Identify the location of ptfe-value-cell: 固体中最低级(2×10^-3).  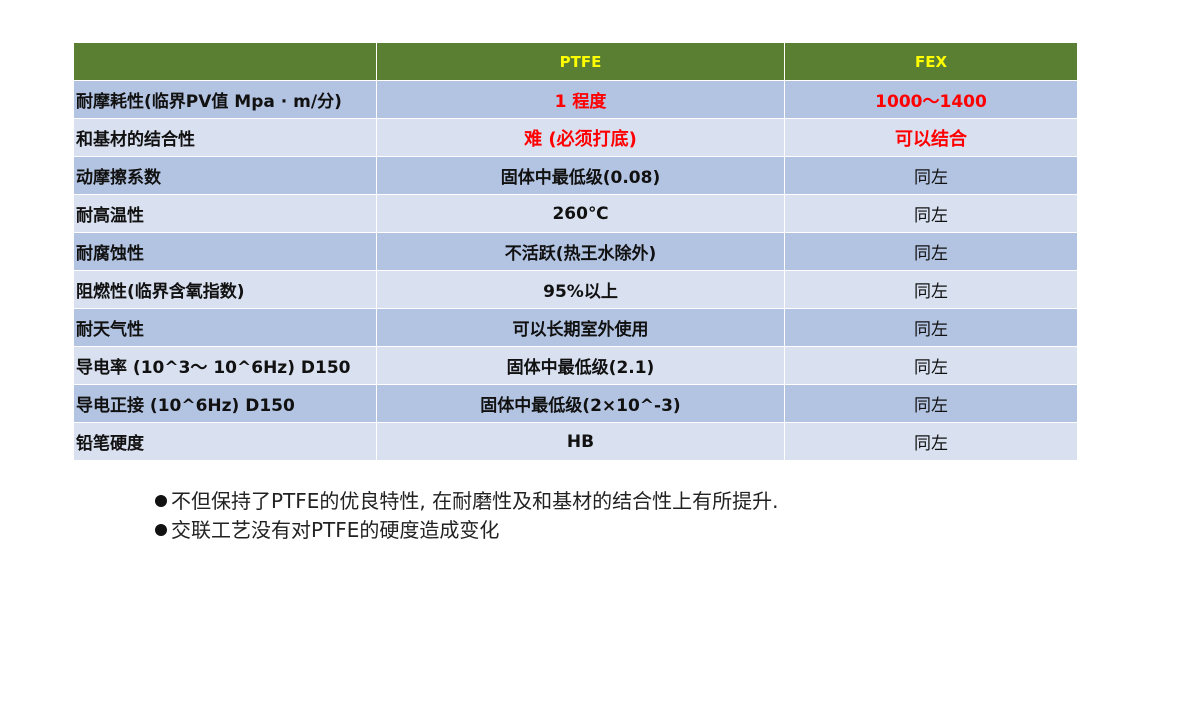
(580, 403).